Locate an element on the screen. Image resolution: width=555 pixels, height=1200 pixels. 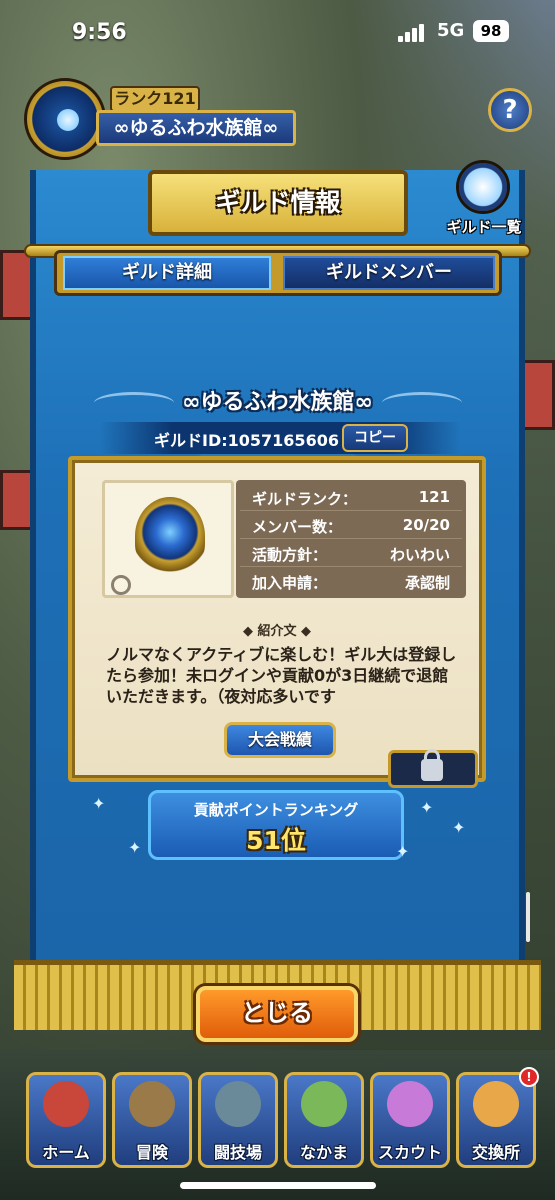
caravan-icon is located at coordinates (152, 1104).